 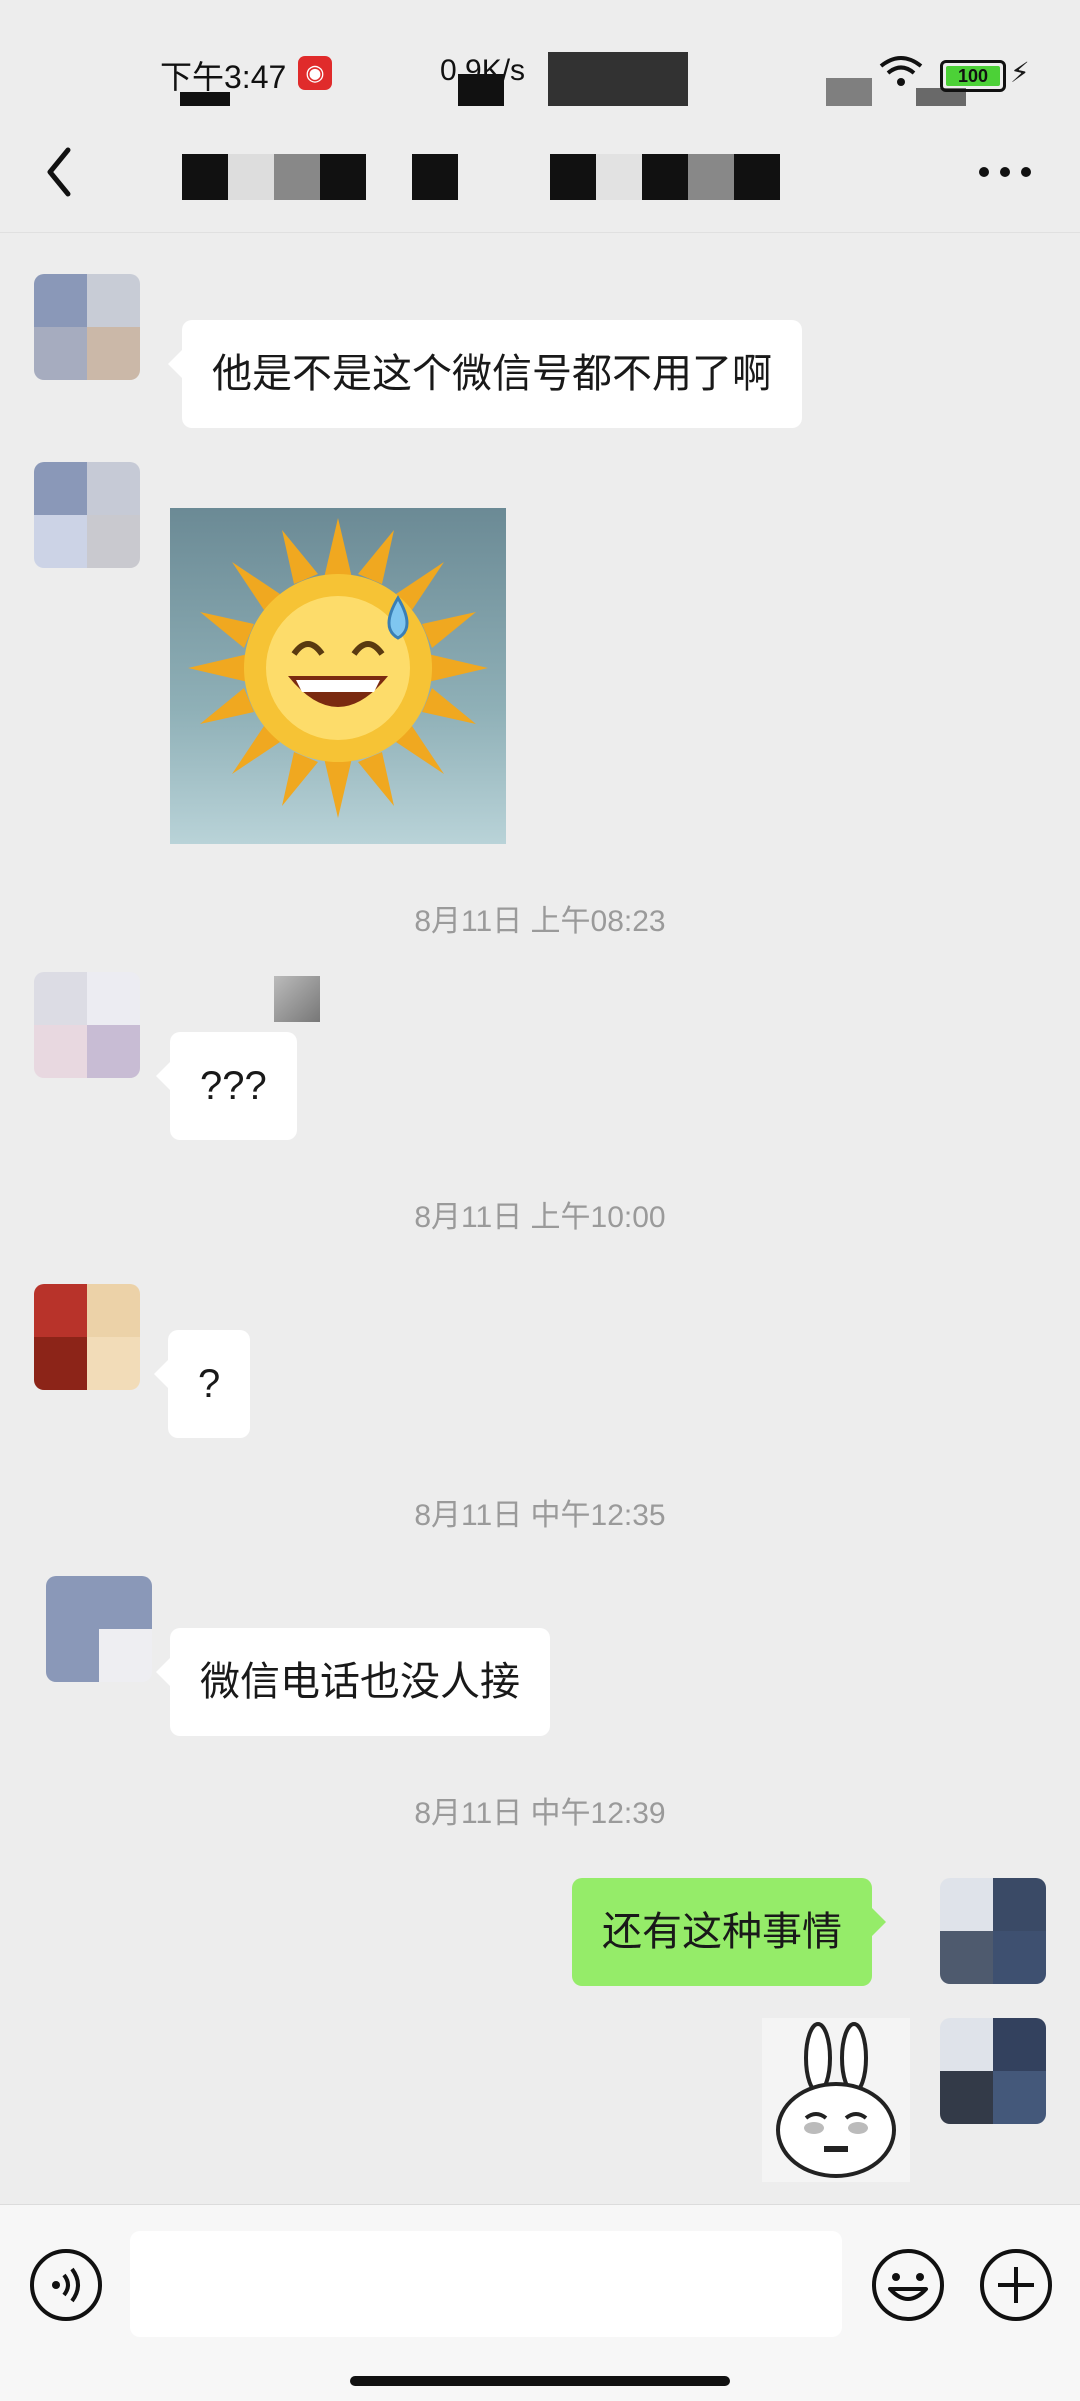 What do you see at coordinates (338, 668) in the screenshot?
I see `sun-sweat-emoji-icon` at bounding box center [338, 668].